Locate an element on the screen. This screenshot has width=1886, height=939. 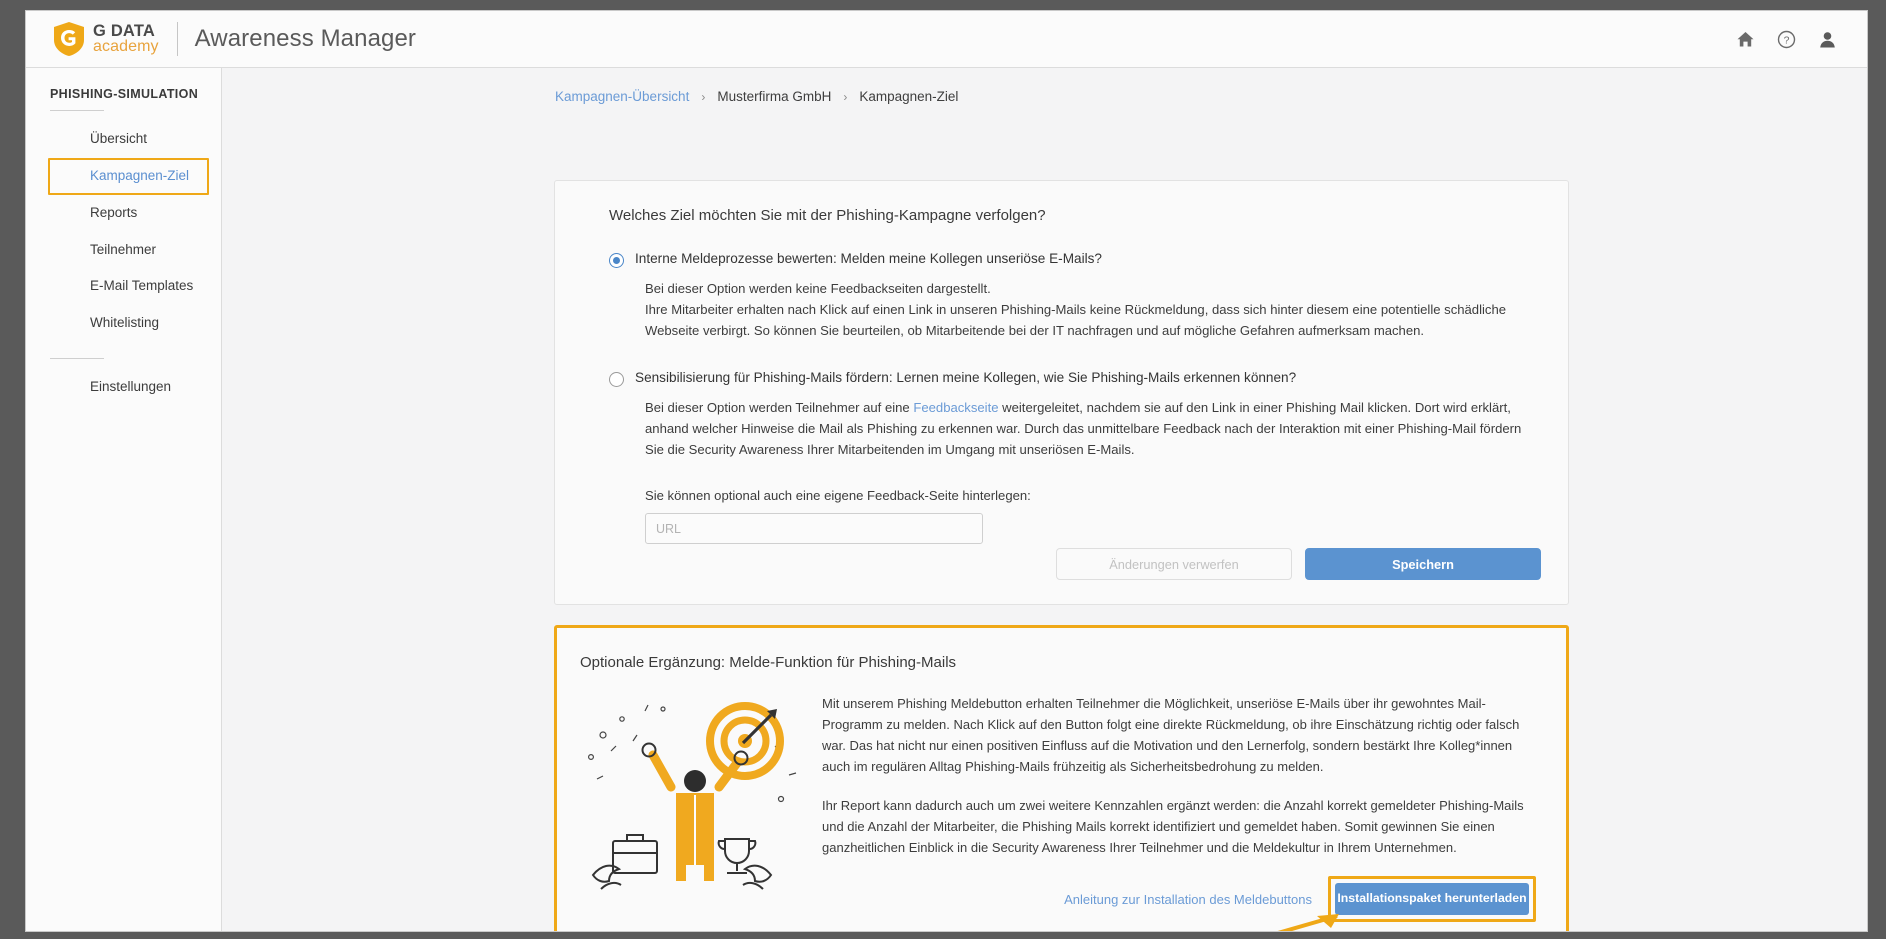
brand-logo: G DATA academy is located at coordinates (105, 39).